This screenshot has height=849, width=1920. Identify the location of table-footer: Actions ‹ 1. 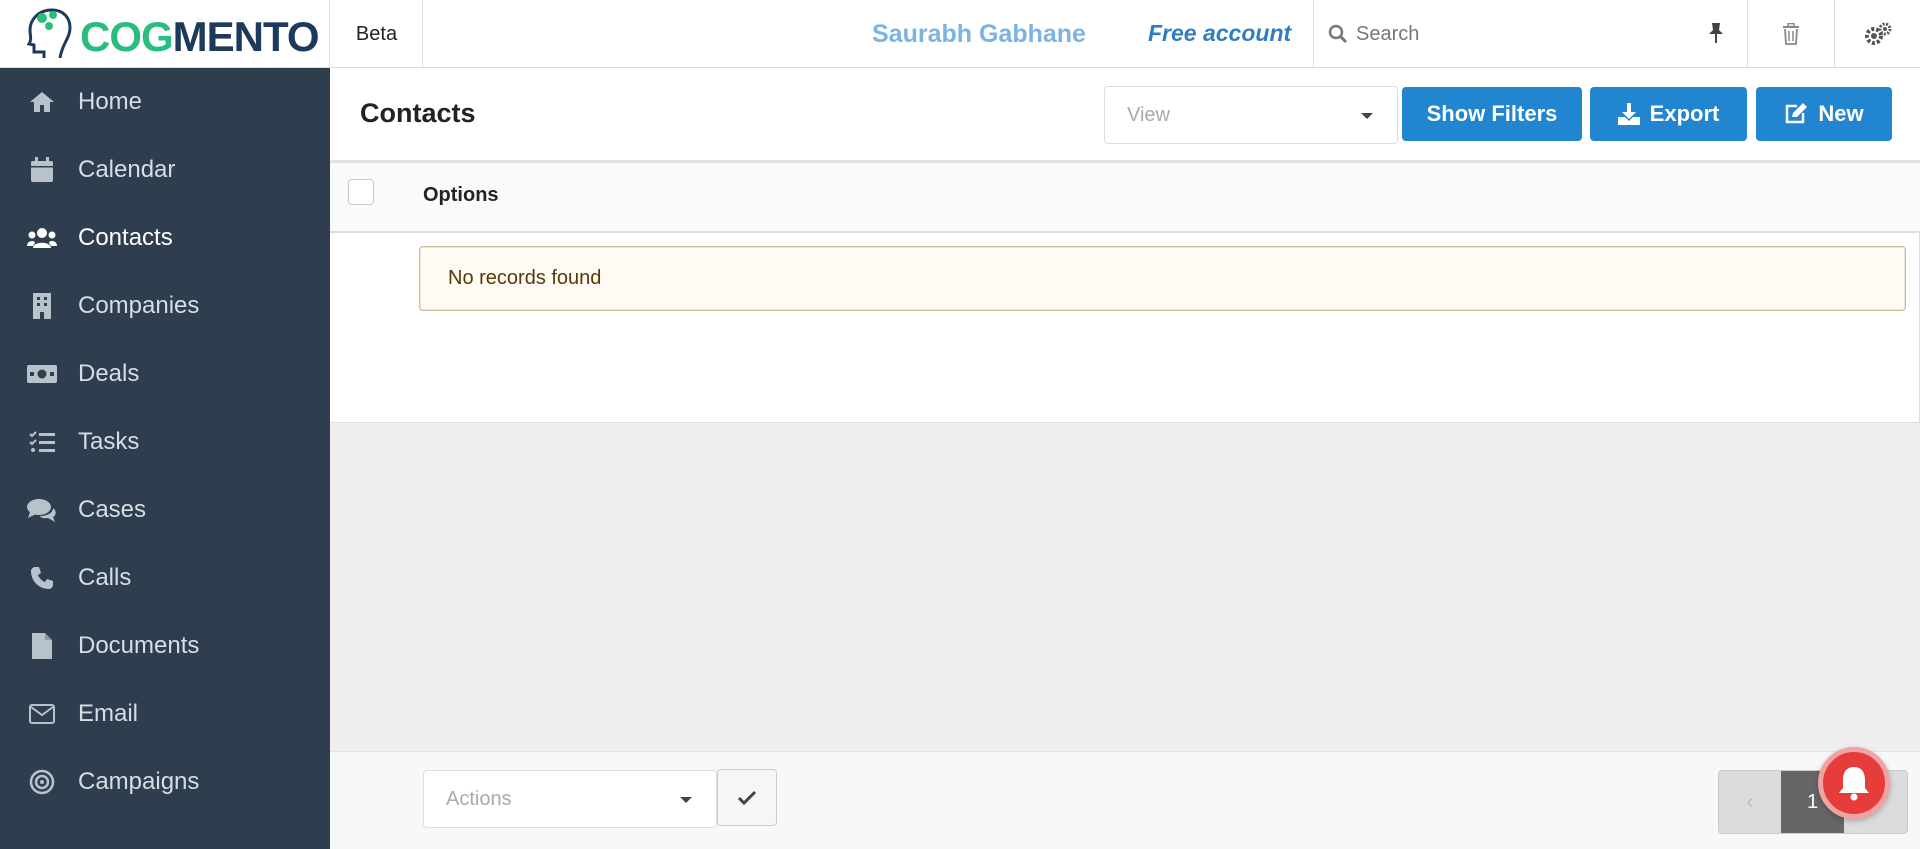
(1125, 800).